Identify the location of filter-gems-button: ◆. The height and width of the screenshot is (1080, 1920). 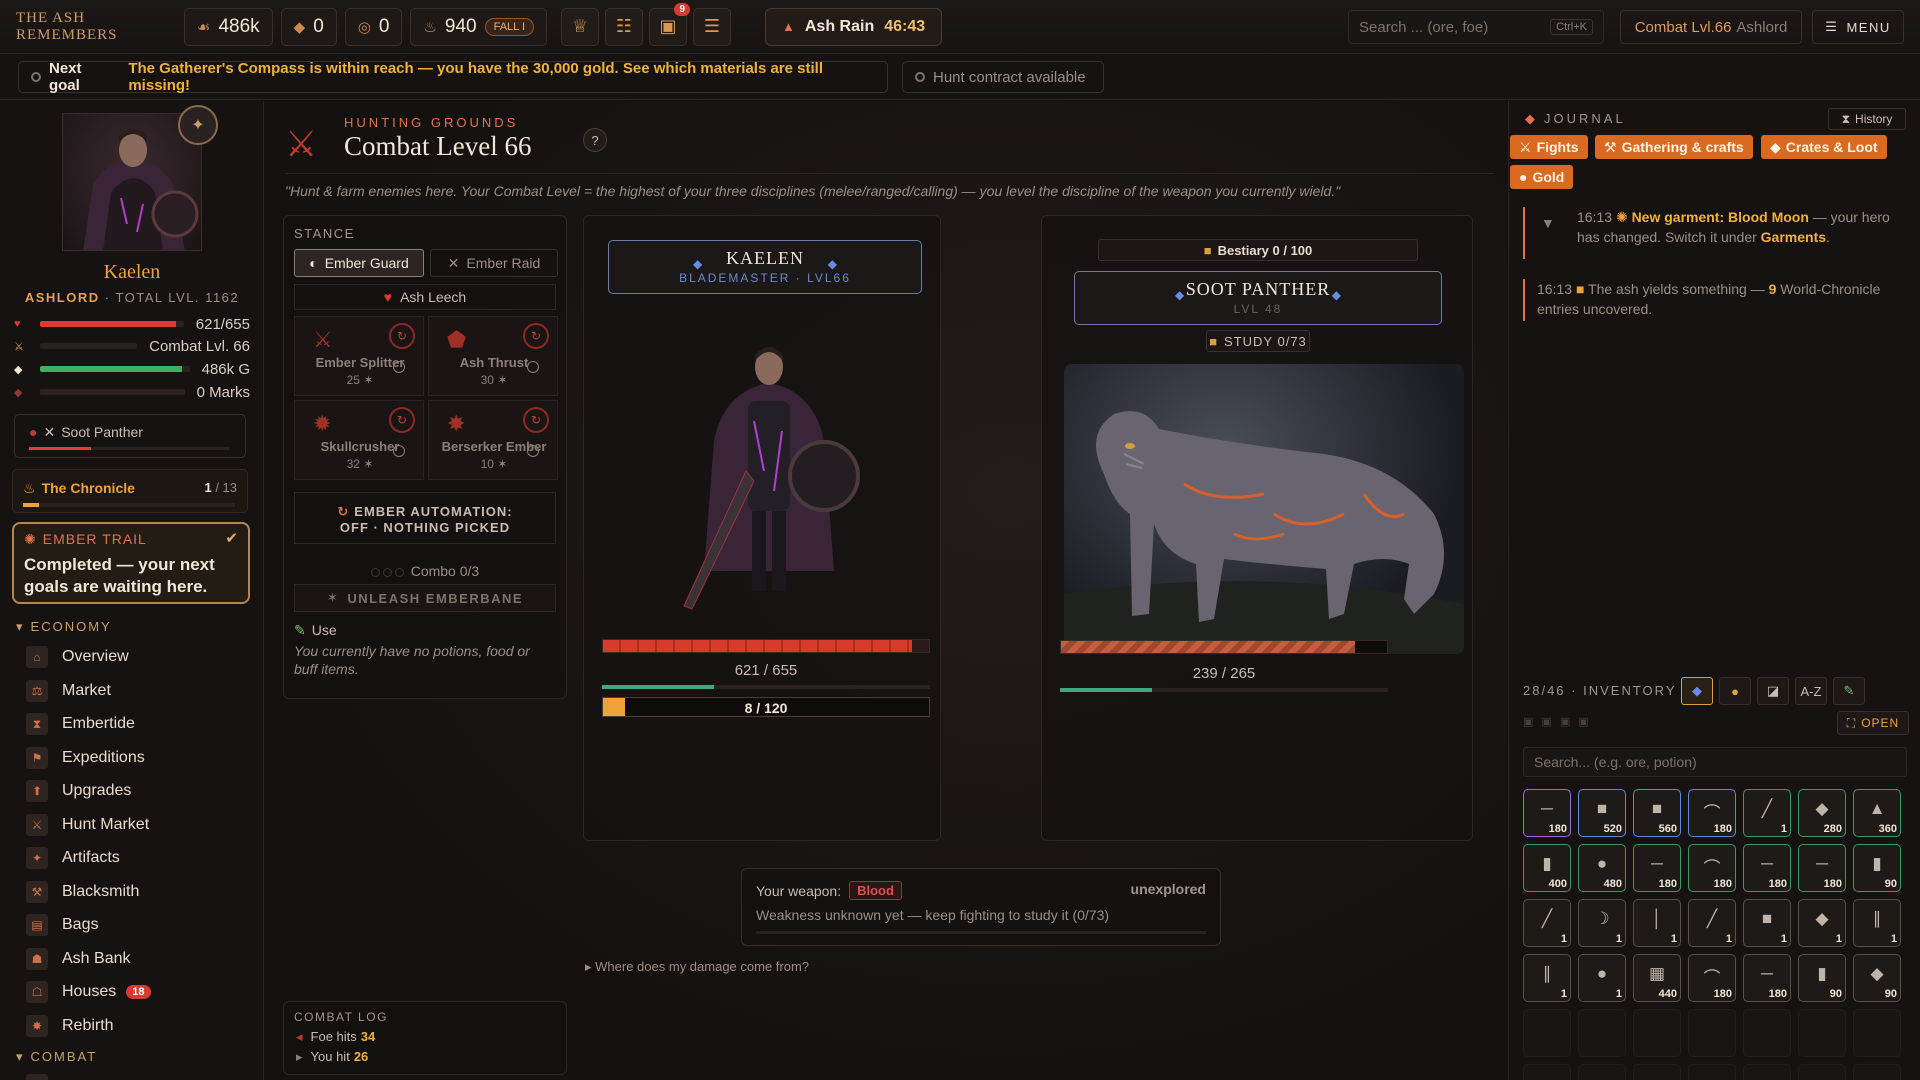
(1697, 691).